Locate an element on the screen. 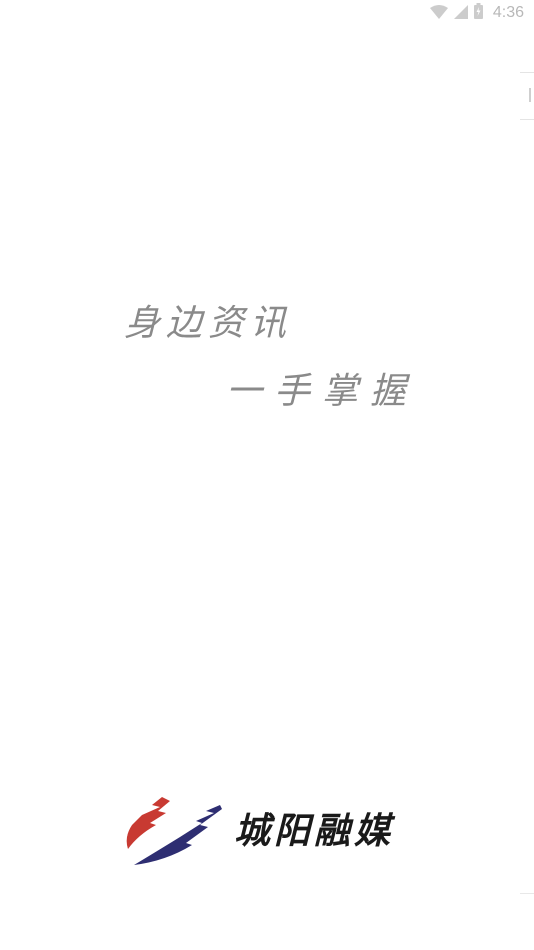 The height and width of the screenshot is (950, 534). slogan-line-2: 一手掌握 is located at coordinates (322, 391).